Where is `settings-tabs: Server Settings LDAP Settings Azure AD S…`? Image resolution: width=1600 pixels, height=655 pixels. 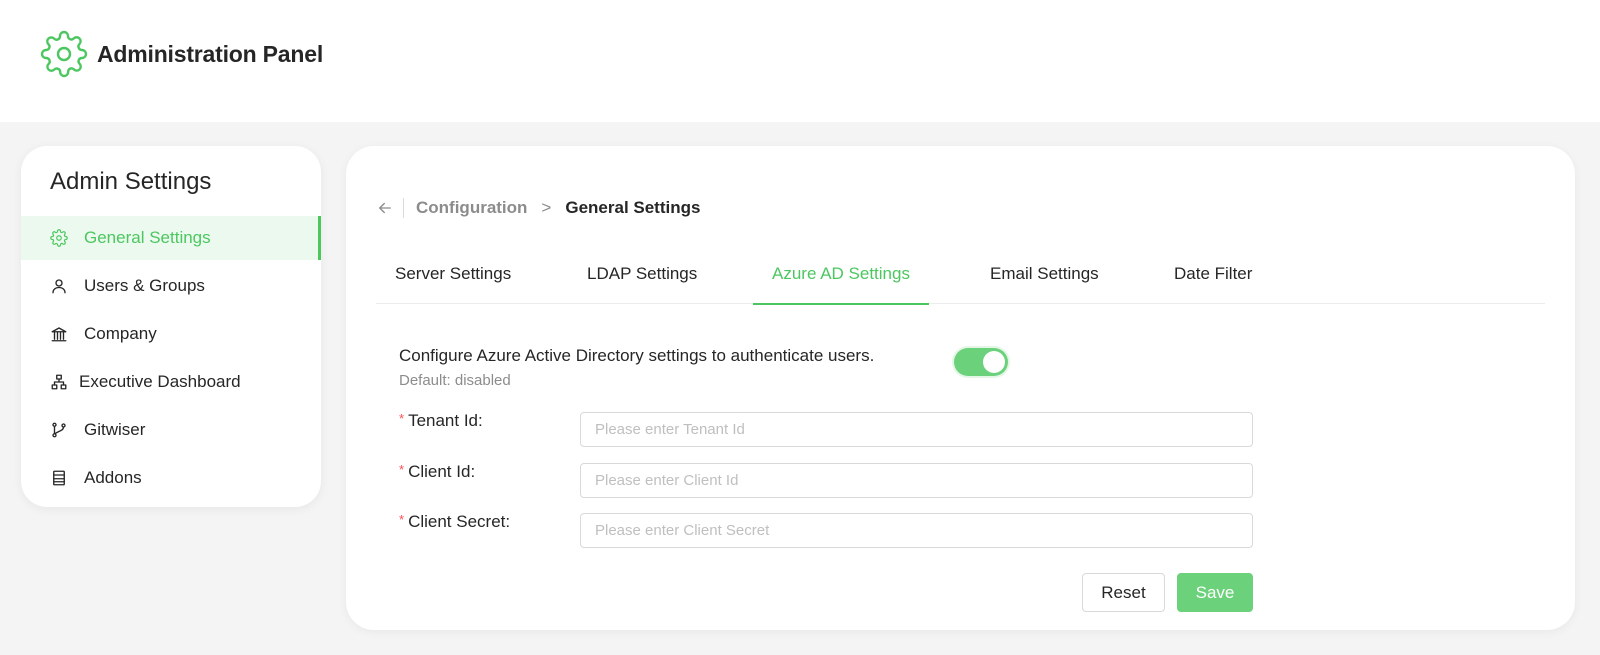
settings-tabs: Server Settings LDAP Settings Azure AD S… is located at coordinates (960, 280).